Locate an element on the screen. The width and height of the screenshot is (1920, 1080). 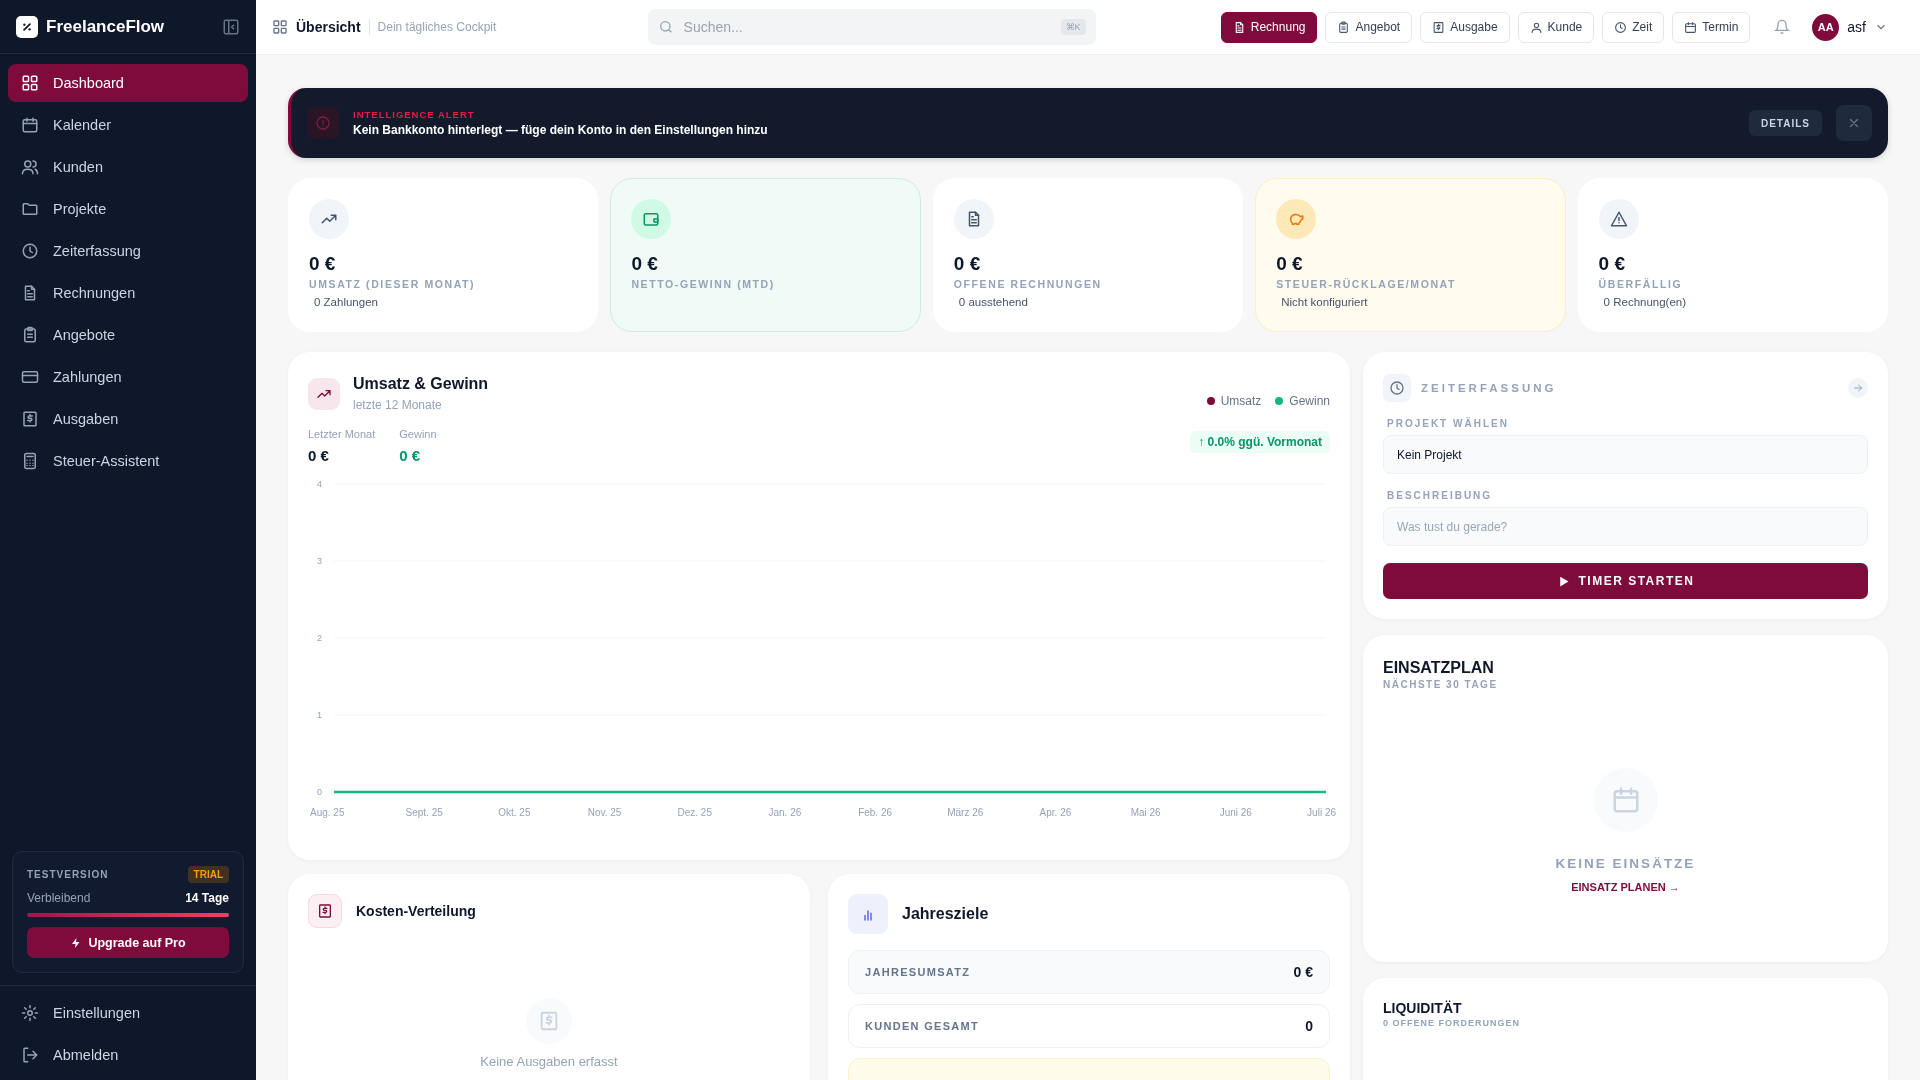
figure-label: Gewinn is located at coordinates (418, 434).